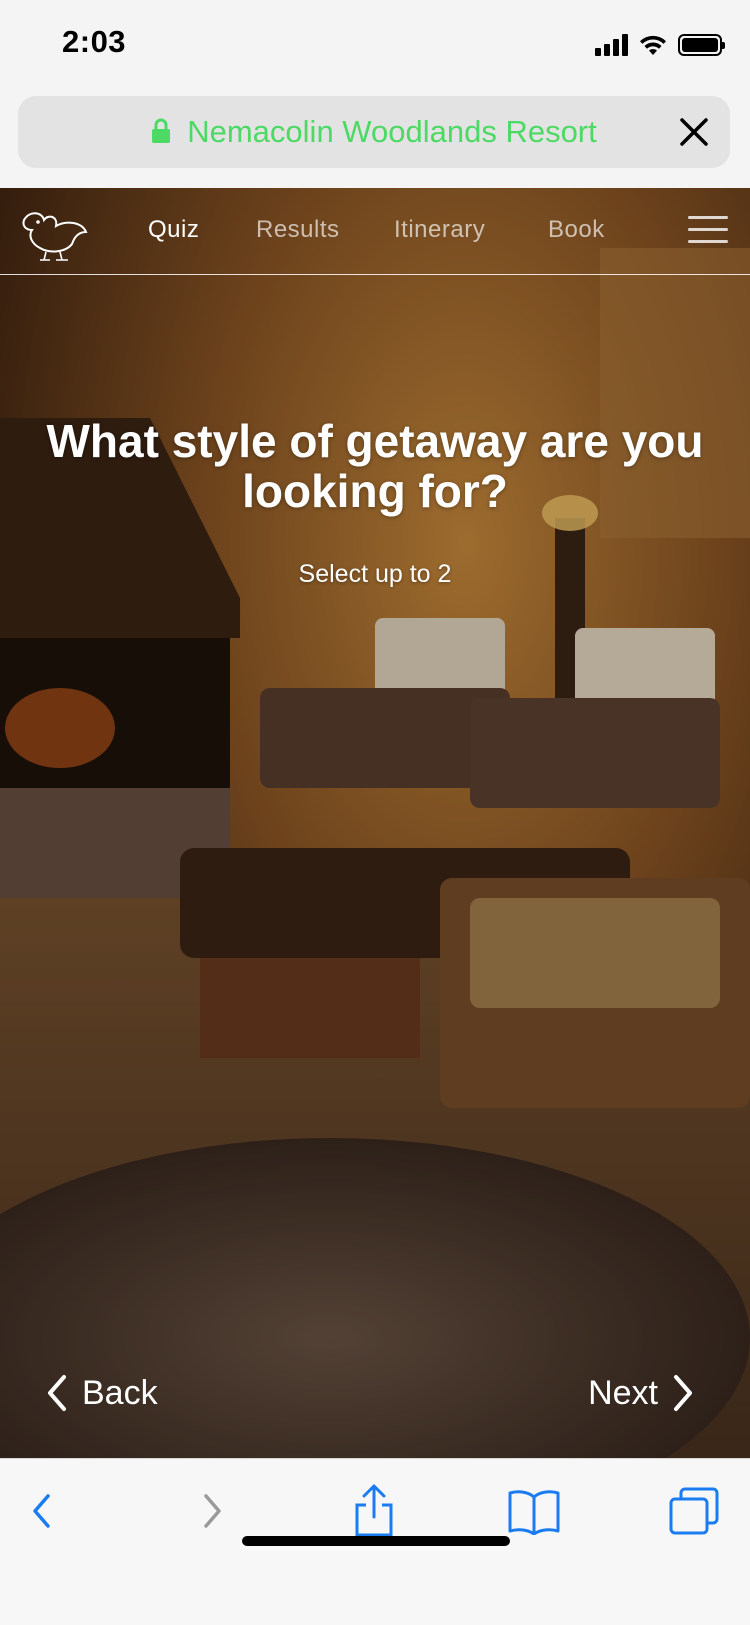  What do you see at coordinates (683, 1393) in the screenshot?
I see `chevron-right-icon` at bounding box center [683, 1393].